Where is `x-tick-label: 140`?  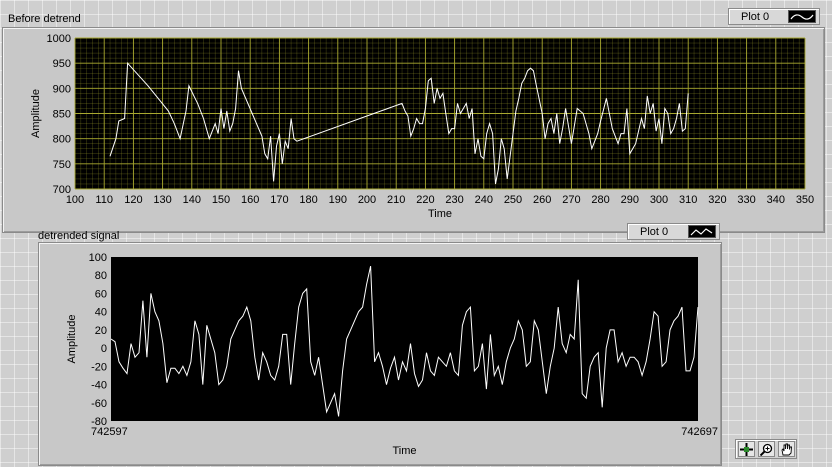
x-tick-label: 140 is located at coordinates (192, 200).